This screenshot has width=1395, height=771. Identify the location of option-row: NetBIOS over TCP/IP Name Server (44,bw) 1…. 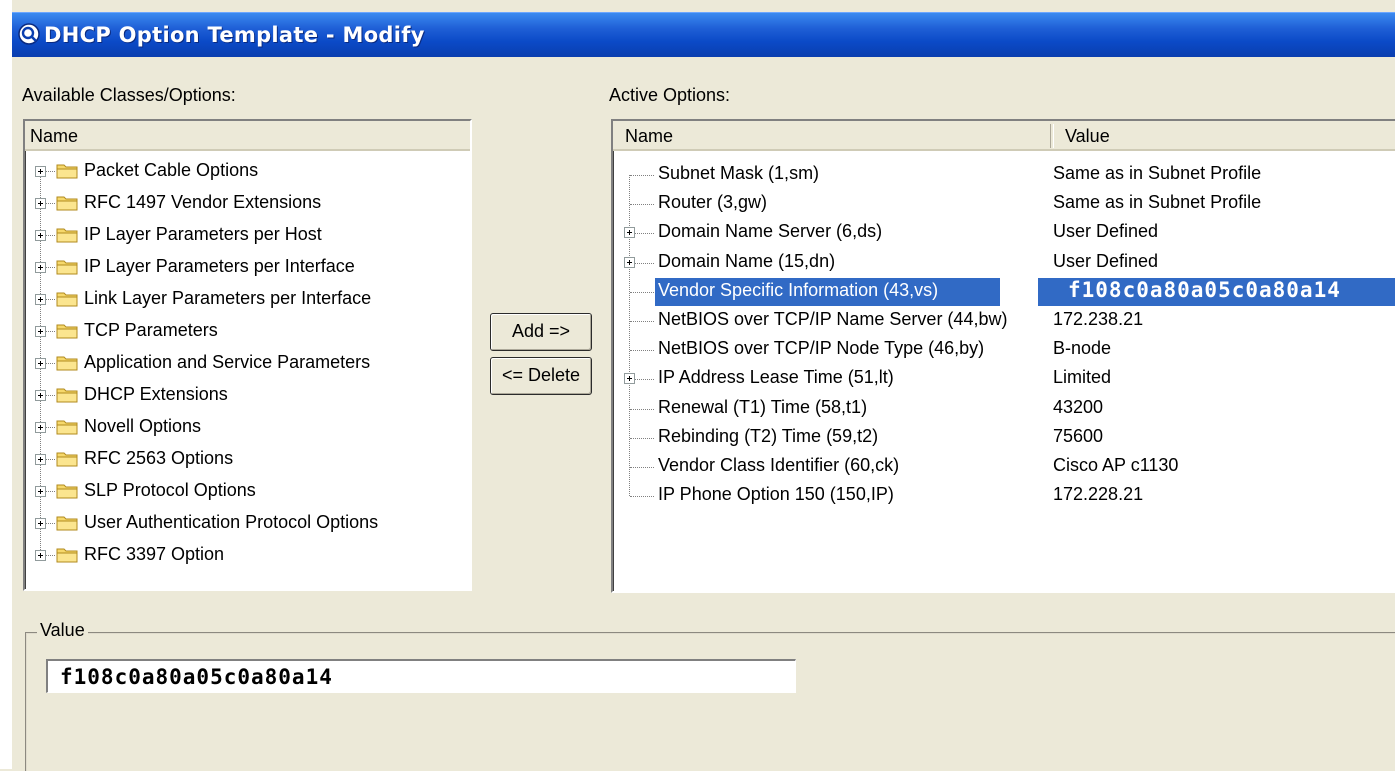
(1004, 321).